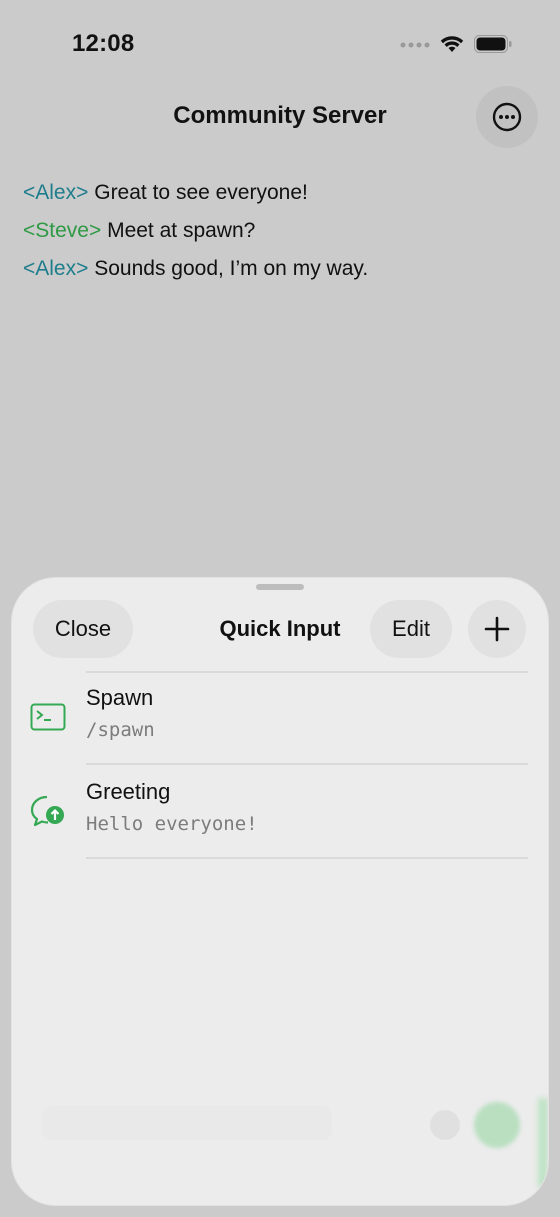 Image resolution: width=560 pixels, height=1217 pixels. What do you see at coordinates (172, 824) in the screenshot?
I see `item-value: Hello everyone!` at bounding box center [172, 824].